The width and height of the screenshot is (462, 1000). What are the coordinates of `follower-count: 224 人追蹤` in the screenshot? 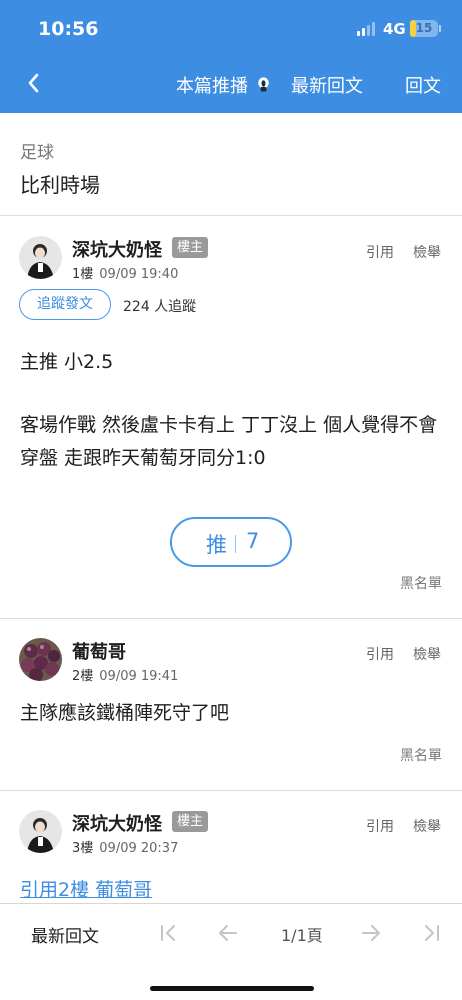 It's located at (160, 307).